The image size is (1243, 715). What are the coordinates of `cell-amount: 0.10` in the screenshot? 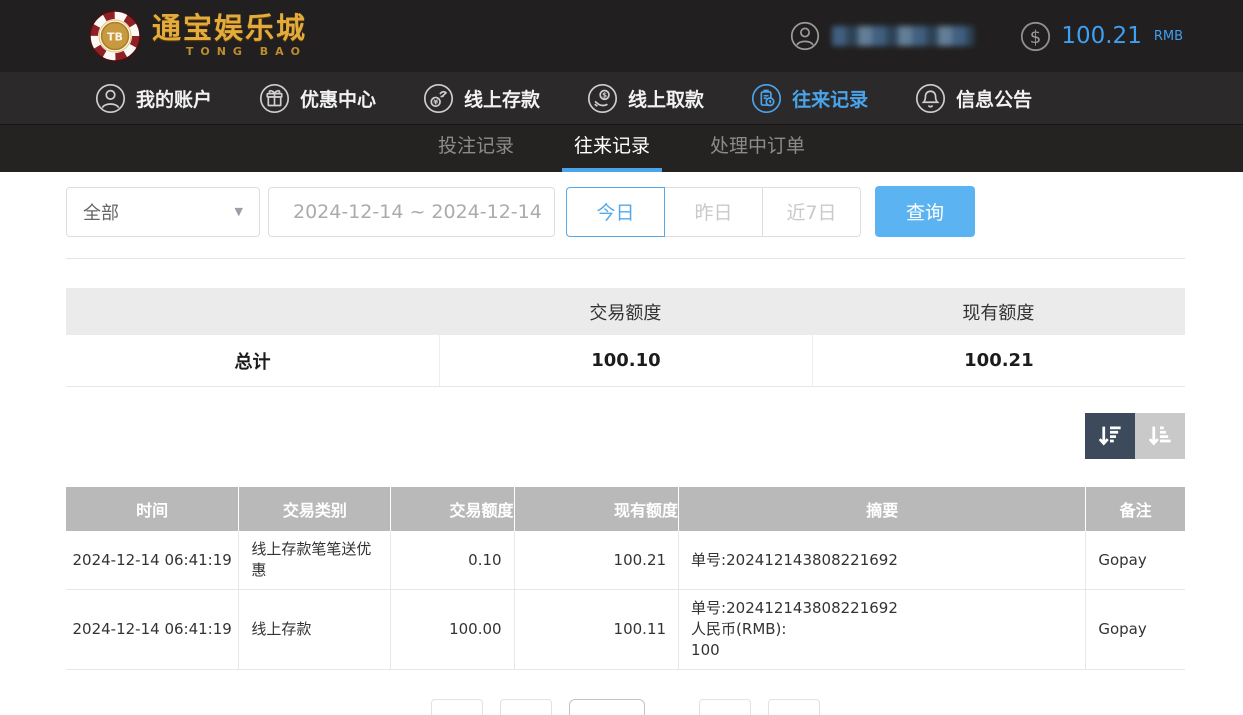 It's located at (451, 560).